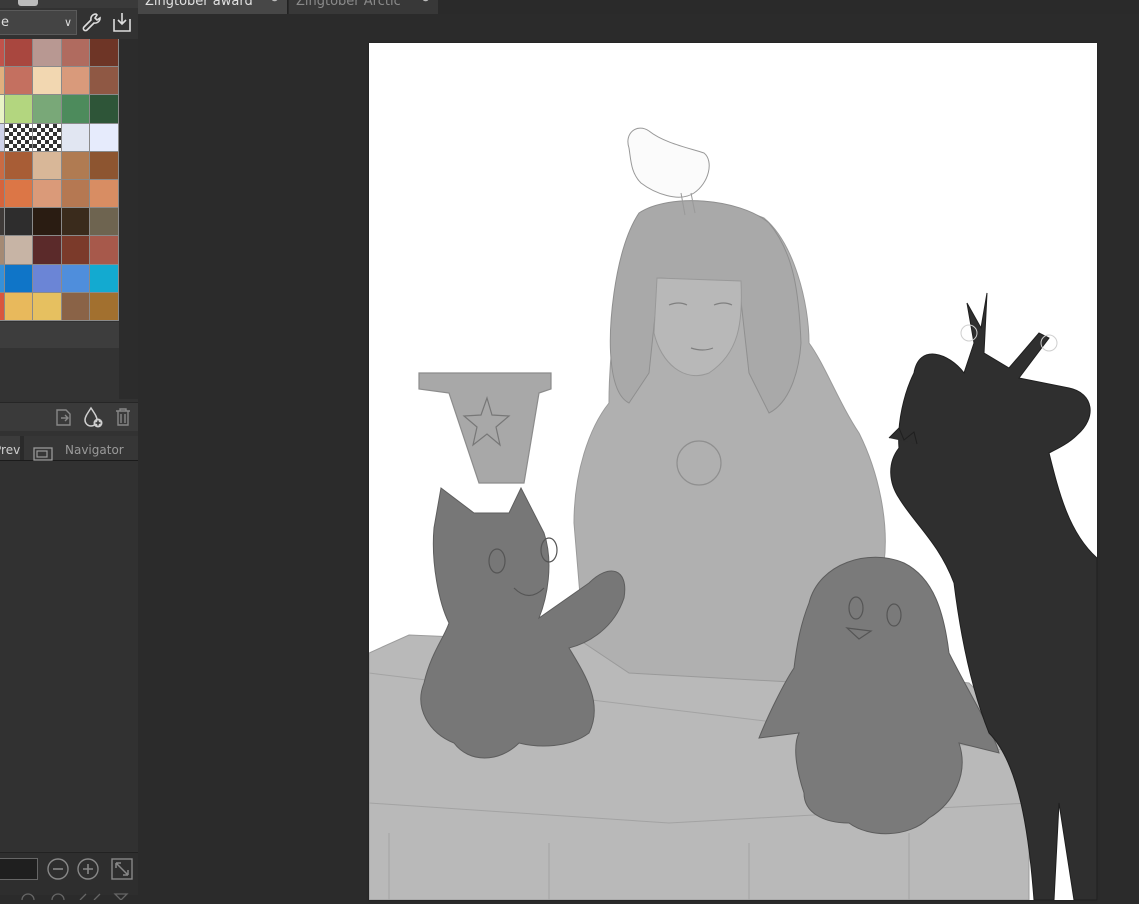 This screenshot has width=1139, height=904. I want to click on add-color-icon, so click(93, 417).